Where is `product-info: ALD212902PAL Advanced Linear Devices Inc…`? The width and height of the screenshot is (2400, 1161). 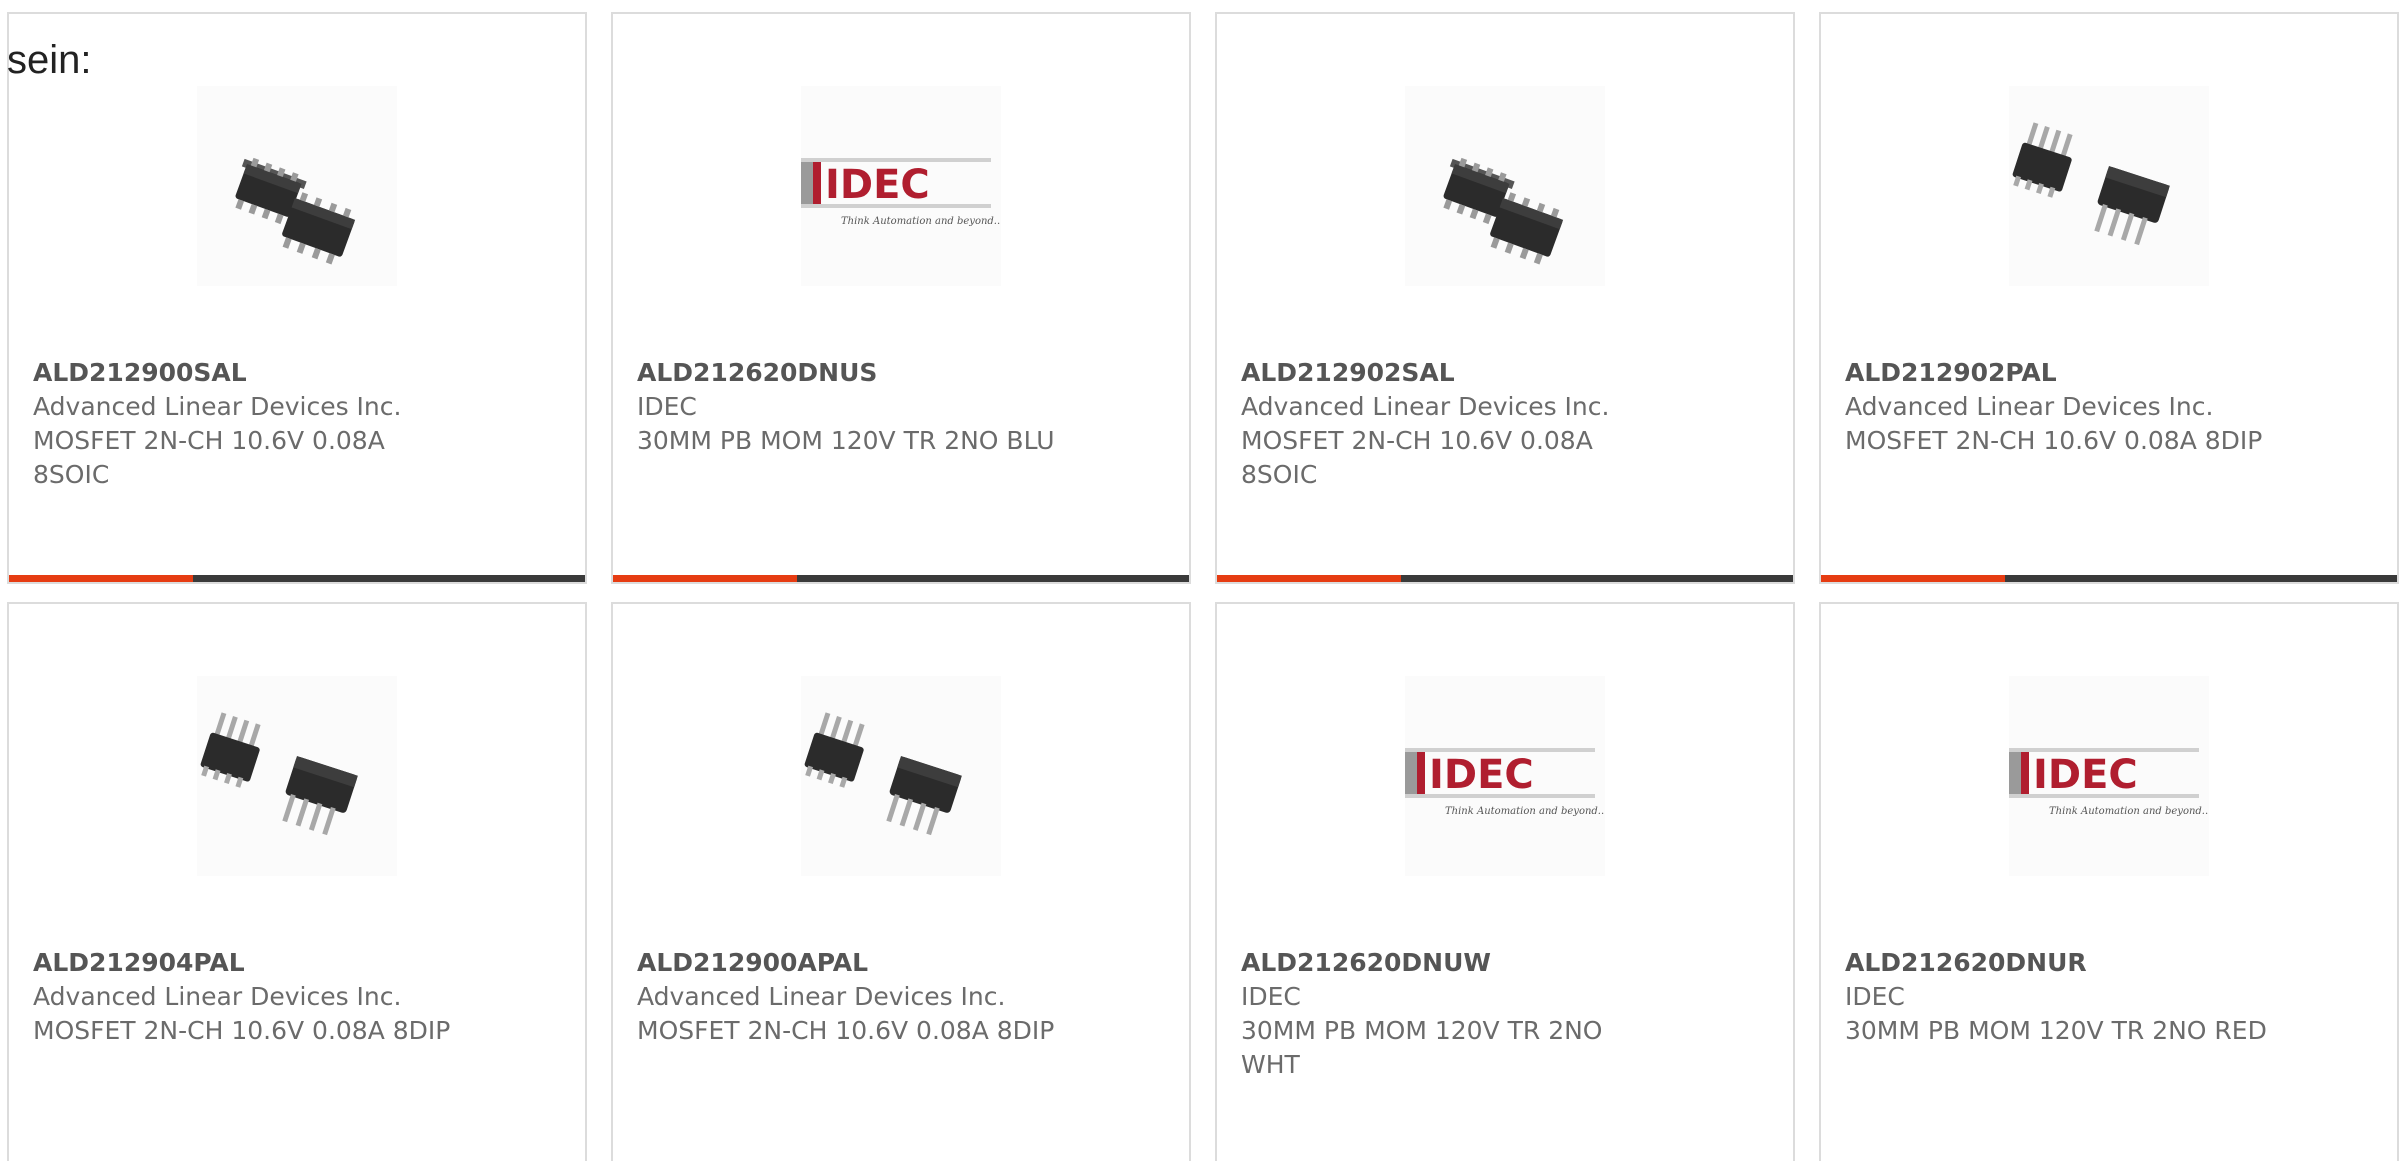
product-info: ALD212902PAL Advanced Linear Devices Inc… is located at coordinates (2110, 407).